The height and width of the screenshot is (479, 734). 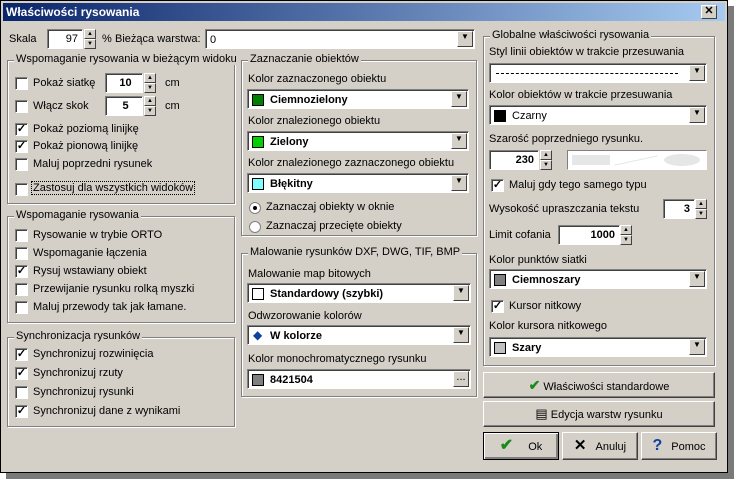 What do you see at coordinates (21, 253) in the screenshot?
I see `connect-assist-checkbox` at bounding box center [21, 253].